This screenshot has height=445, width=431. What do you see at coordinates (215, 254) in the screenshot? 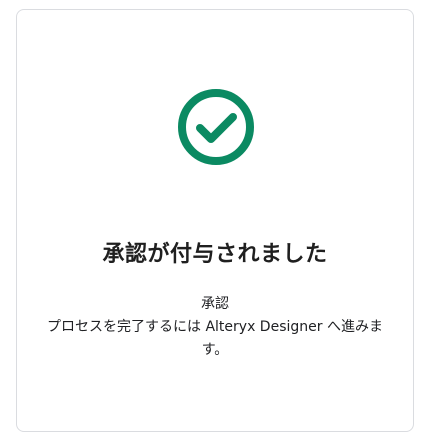
I see `dialog-title: 承認が付与されました` at bounding box center [215, 254].